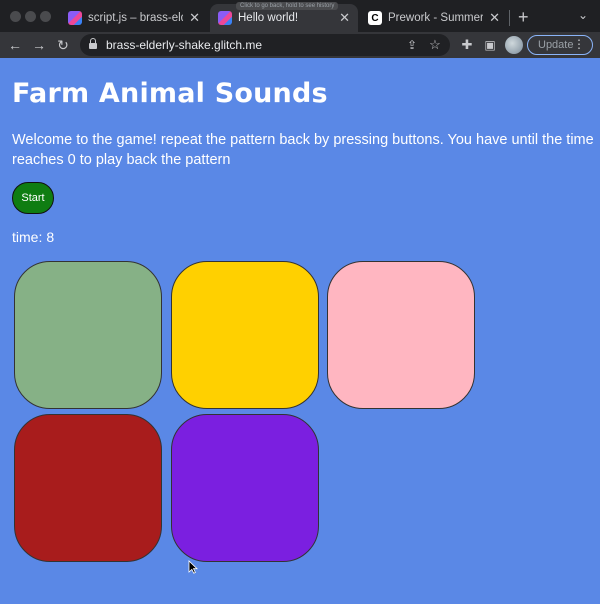 This screenshot has width=600, height=604. I want to click on tab-label: script.js – brass-elderly-, so click(135, 18).